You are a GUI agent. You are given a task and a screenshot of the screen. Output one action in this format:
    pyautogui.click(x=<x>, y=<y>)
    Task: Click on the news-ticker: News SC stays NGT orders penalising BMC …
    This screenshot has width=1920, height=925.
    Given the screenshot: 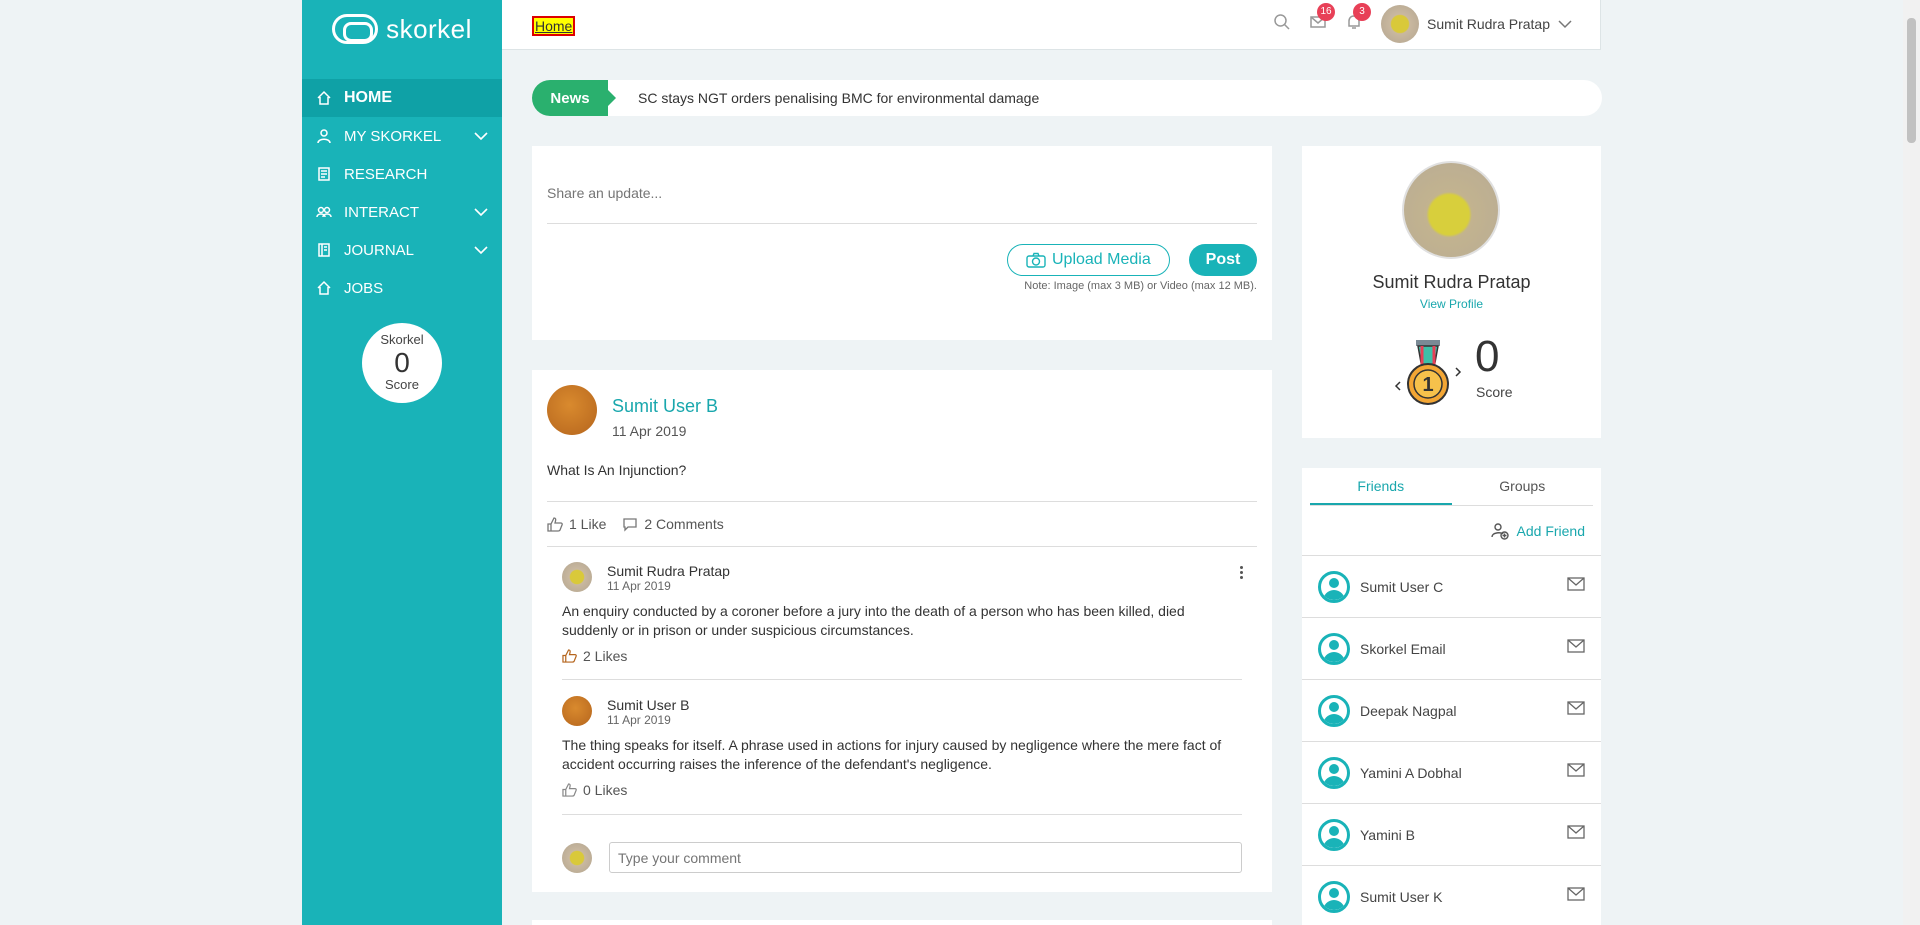 What is the action you would take?
    pyautogui.click(x=1067, y=98)
    